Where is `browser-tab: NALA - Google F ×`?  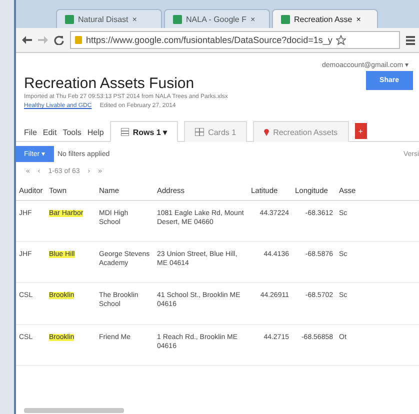
browser-tab: NALA - Google F × is located at coordinates (217, 18).